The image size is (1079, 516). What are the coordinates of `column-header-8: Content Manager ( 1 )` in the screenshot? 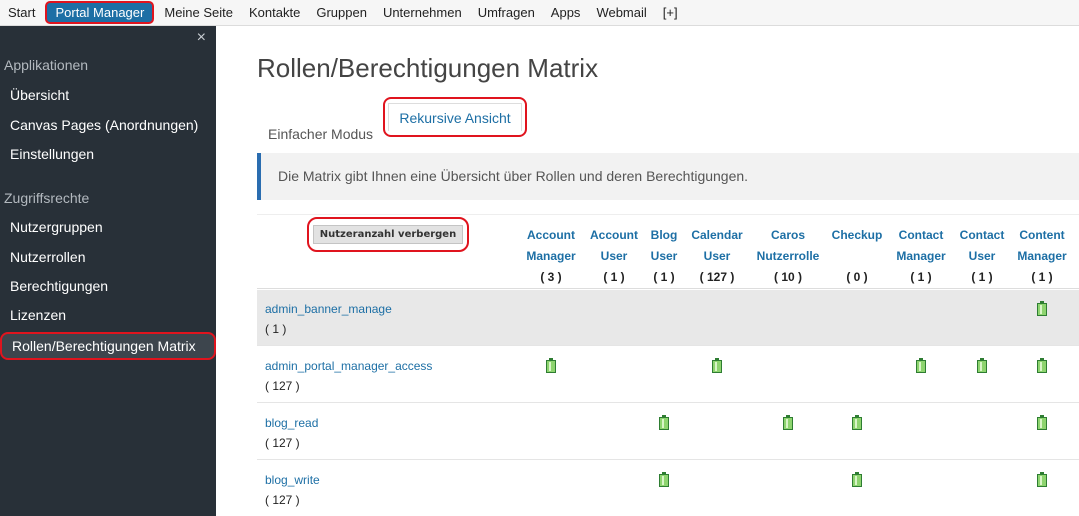 It's located at (1041, 256).